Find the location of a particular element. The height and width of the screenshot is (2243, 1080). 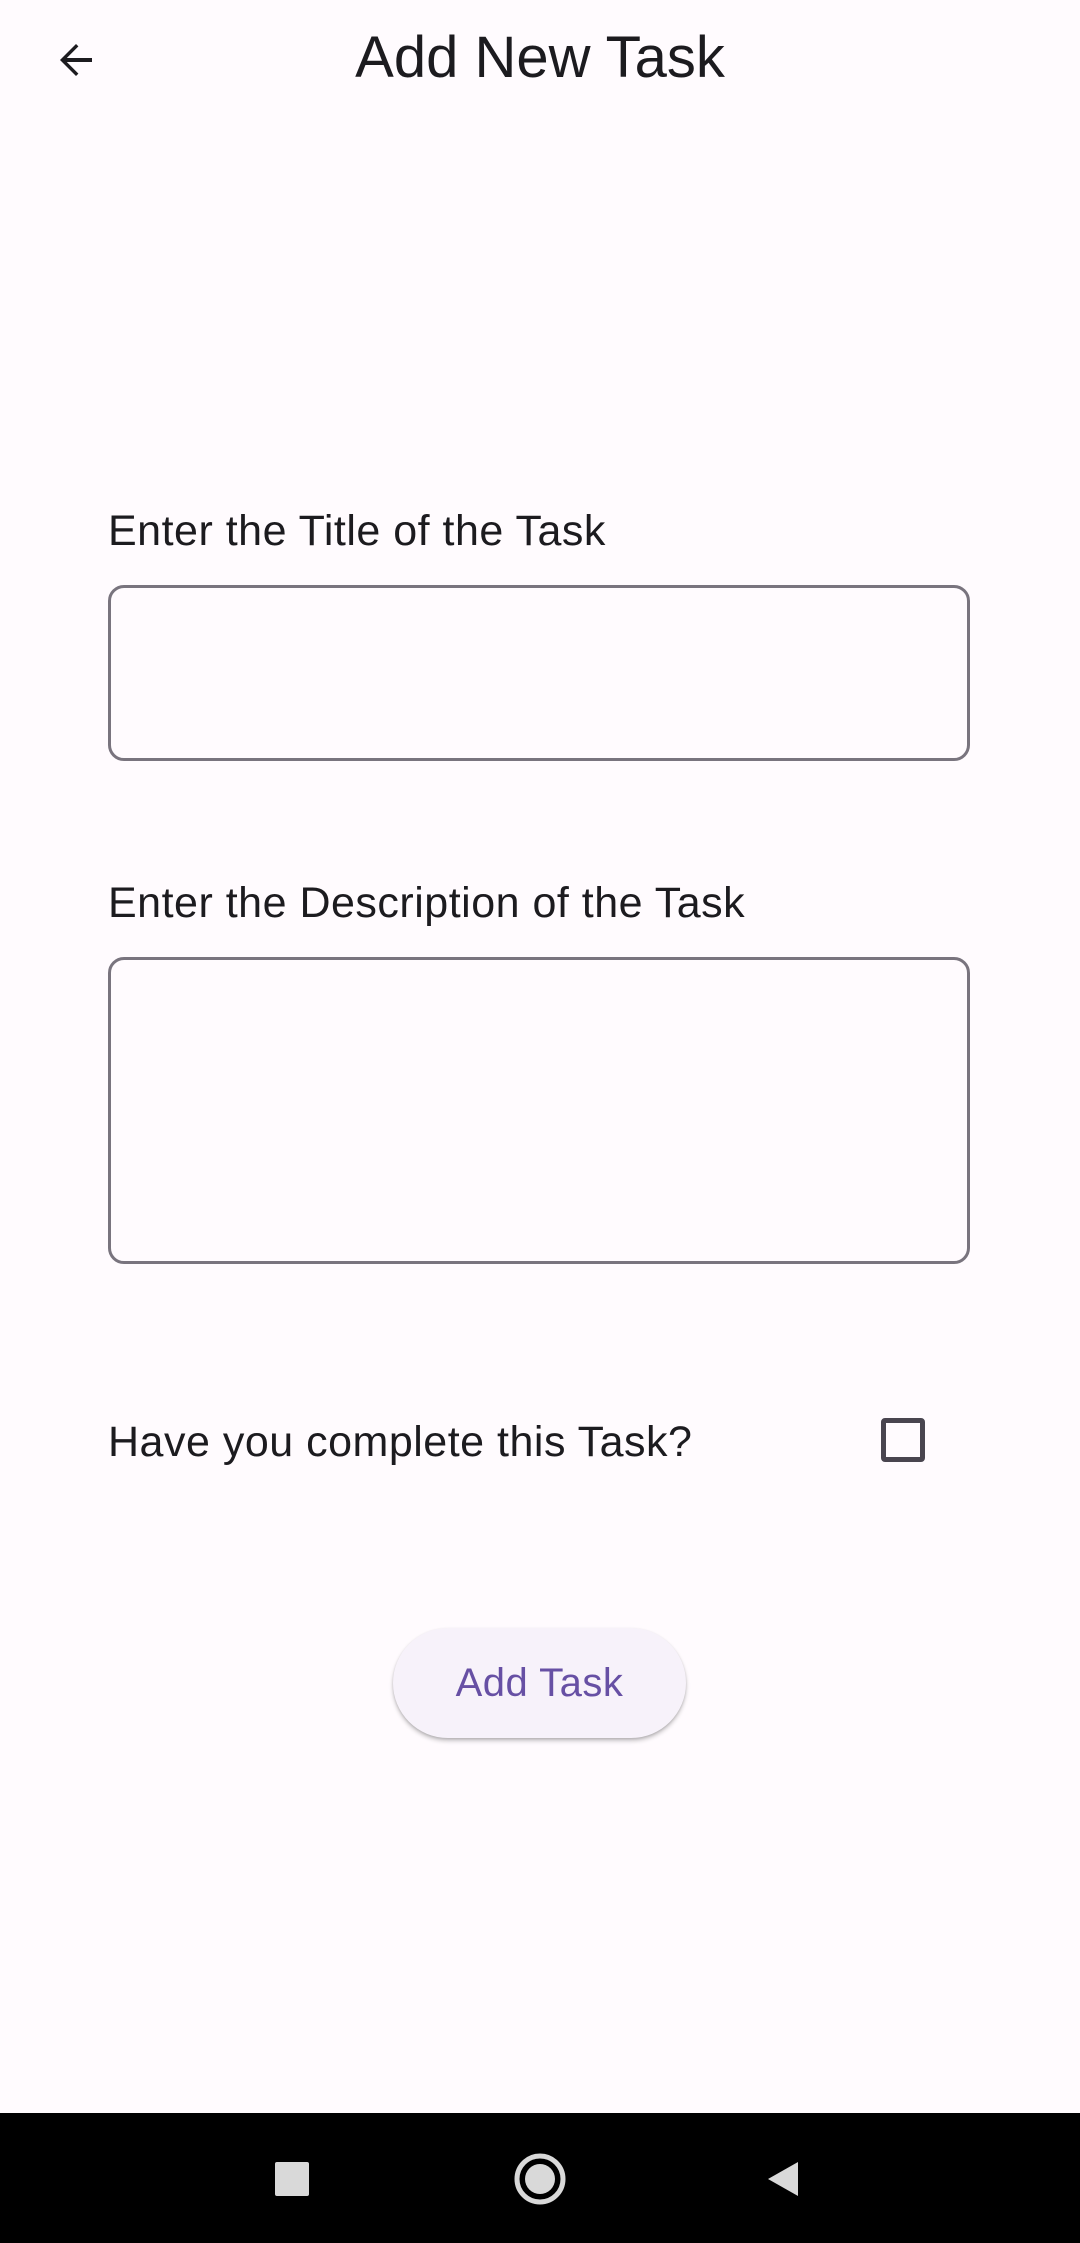

page-title: Add New Task is located at coordinates (540, 57).